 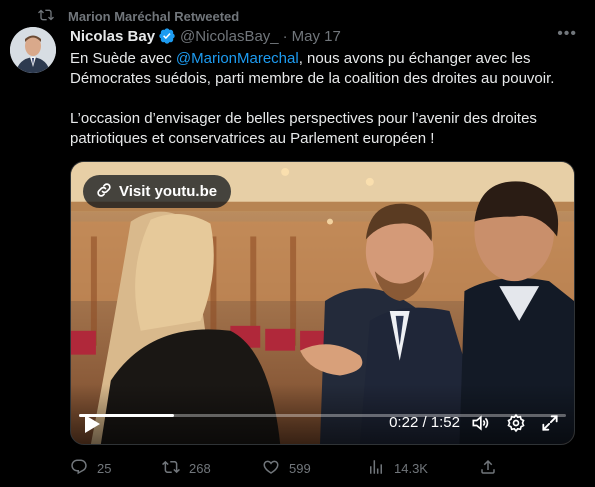 I want to click on avatar, so click(x=33, y=50).